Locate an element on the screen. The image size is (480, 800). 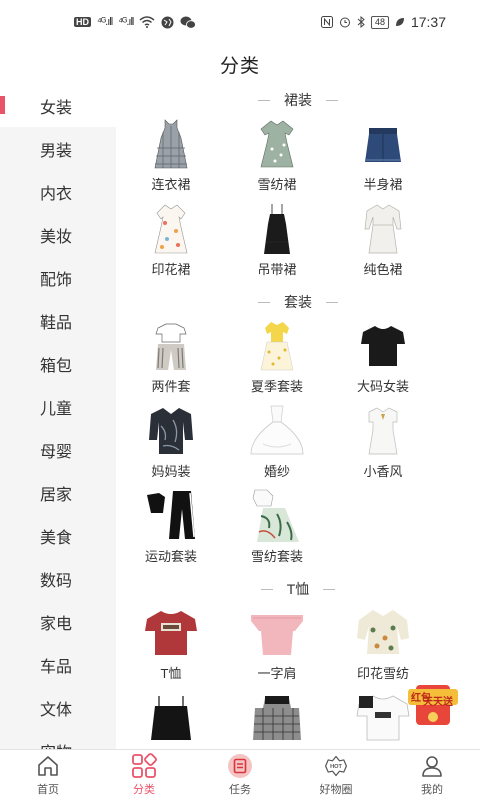
section-title-text: 套装 is located at coordinates (298, 302).